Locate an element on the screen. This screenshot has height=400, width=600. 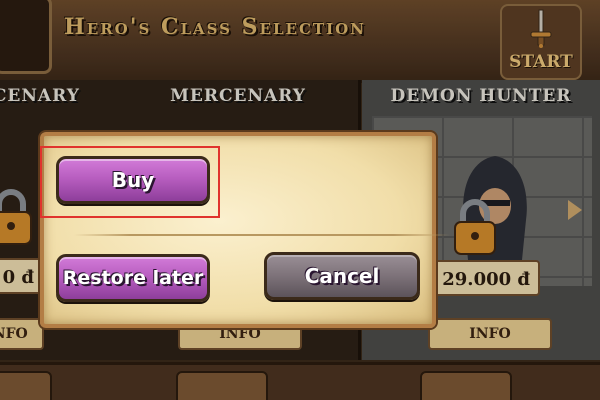
highlight-box is located at coordinates (130, 182).